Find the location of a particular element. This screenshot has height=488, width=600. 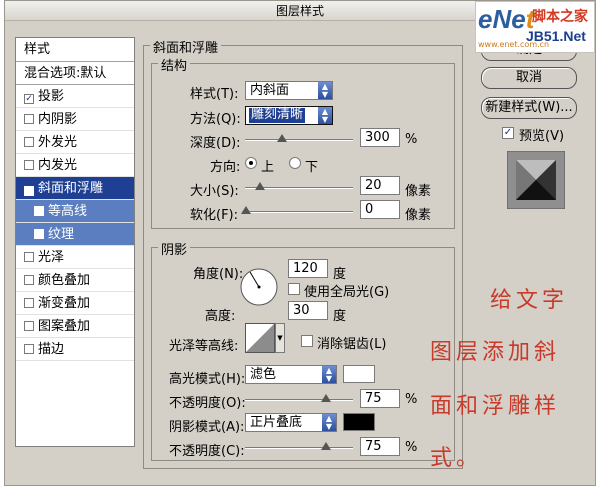

shading-title: 阴影 is located at coordinates (174, 248).